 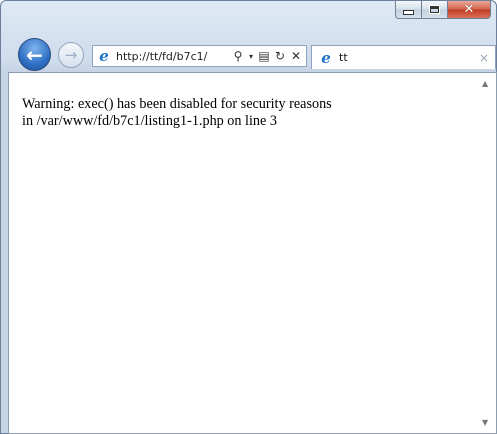 I want to click on refresh-icon: ↻, so click(x=280, y=56).